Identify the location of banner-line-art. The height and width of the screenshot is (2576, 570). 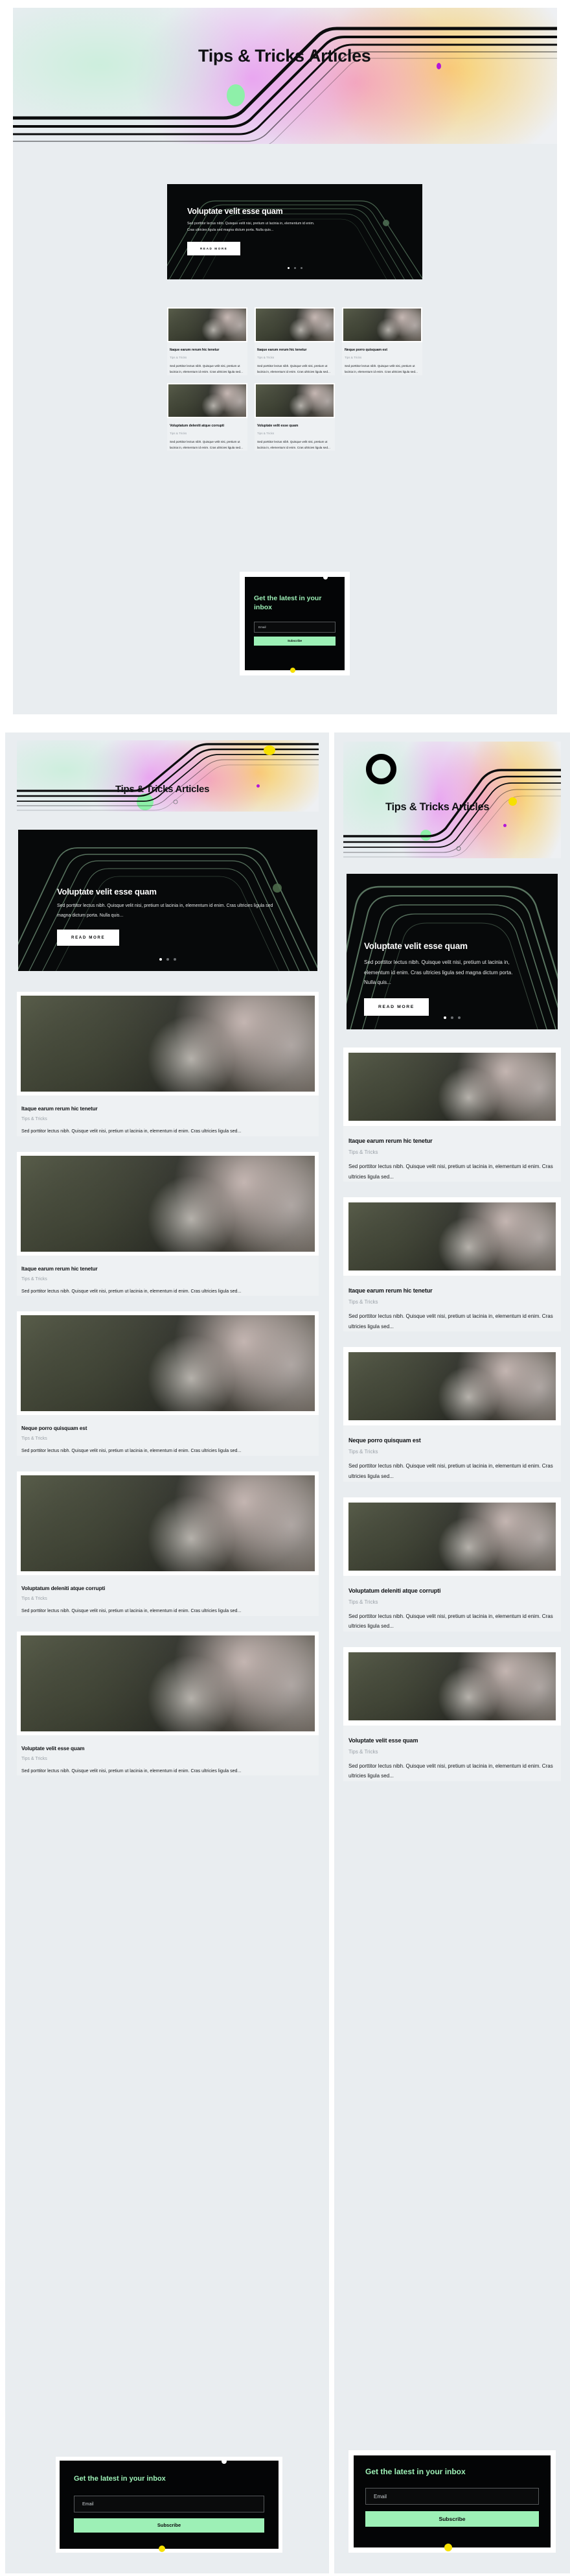
(285, 85).